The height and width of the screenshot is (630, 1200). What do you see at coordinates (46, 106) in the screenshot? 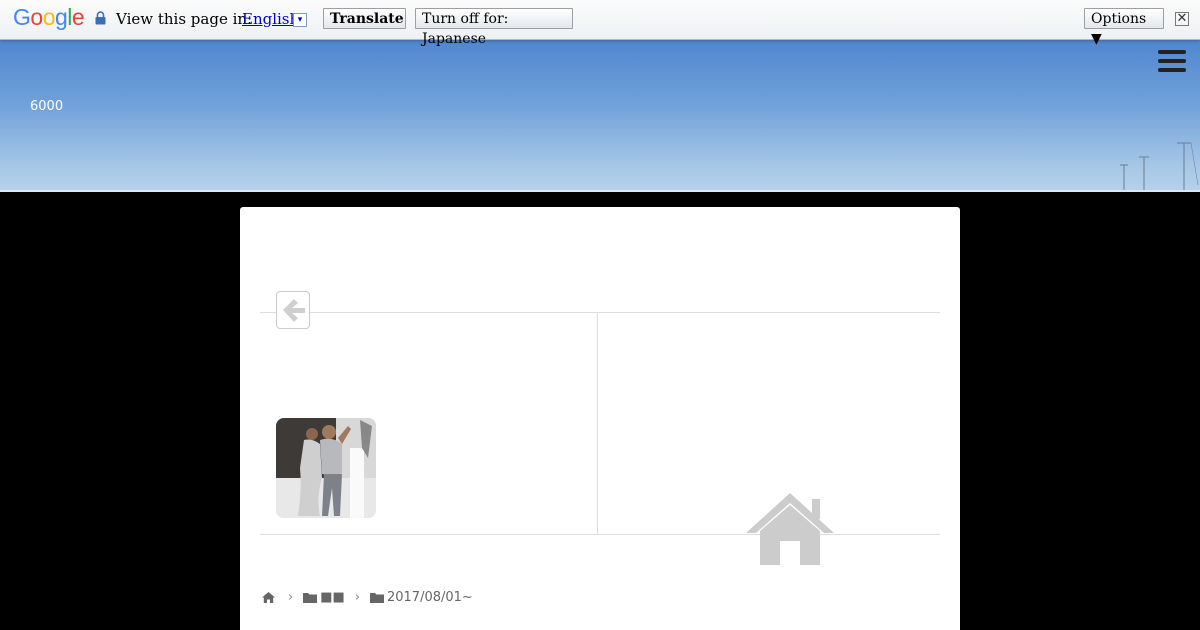
I see `site-title: 6000` at bounding box center [46, 106].